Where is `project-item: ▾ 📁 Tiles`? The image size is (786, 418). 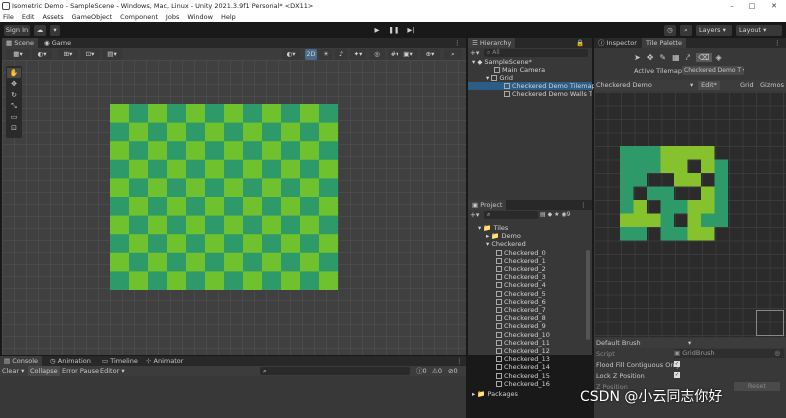
project-item: ▾ 📁 Tiles is located at coordinates (529, 228).